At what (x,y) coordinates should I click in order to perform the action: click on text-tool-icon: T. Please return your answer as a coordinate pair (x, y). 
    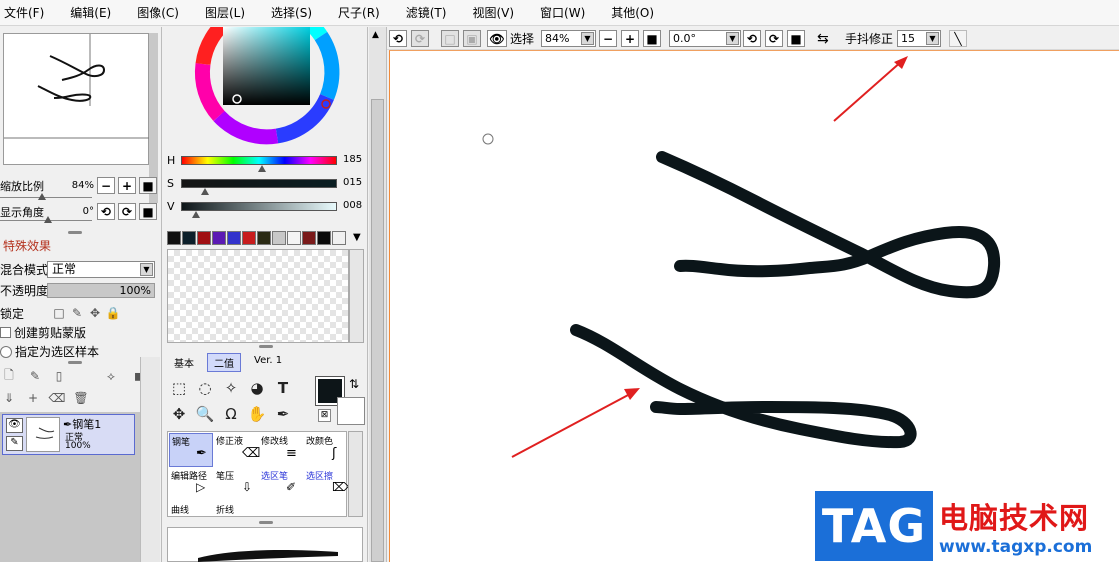
    Looking at the image, I should click on (283, 388).